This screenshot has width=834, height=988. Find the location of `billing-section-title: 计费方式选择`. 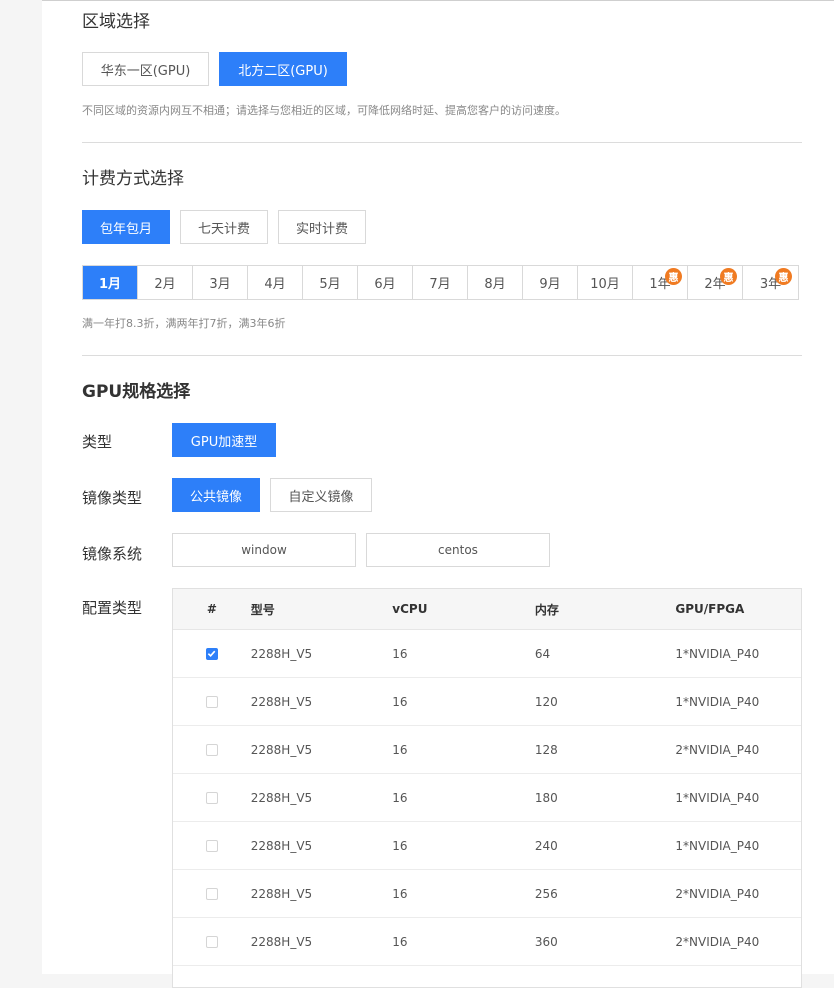

billing-section-title: 计费方式选择 is located at coordinates (133, 179).